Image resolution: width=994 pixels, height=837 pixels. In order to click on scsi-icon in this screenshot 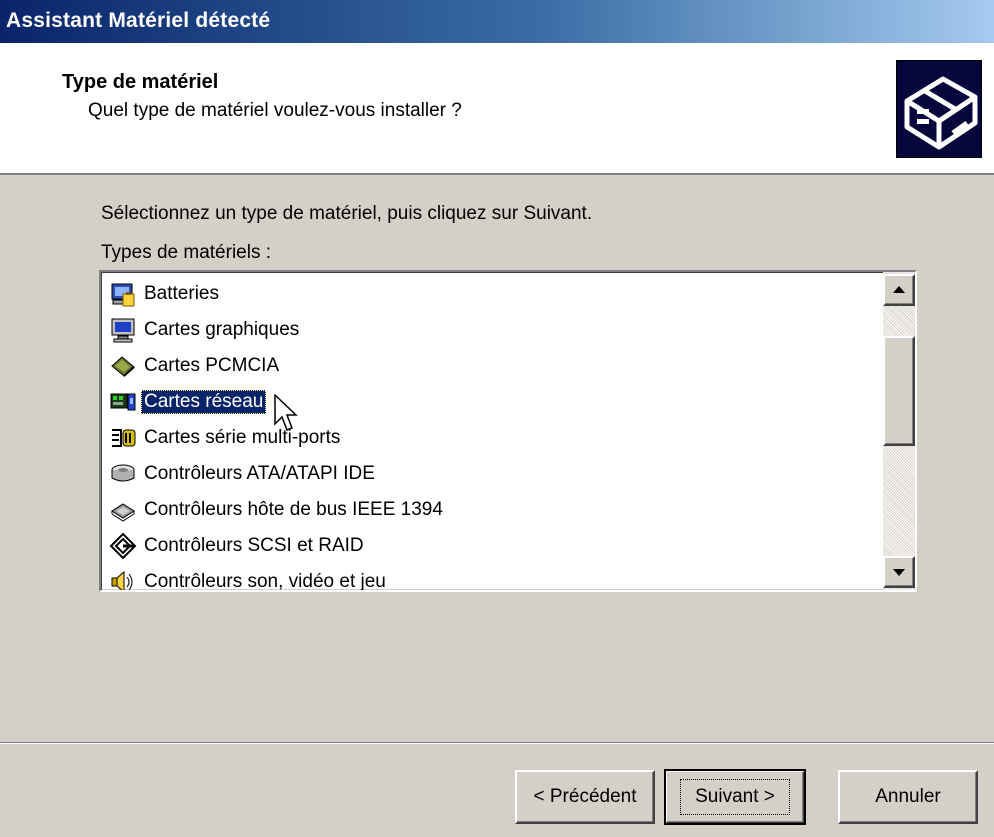, I will do `click(123, 546)`.